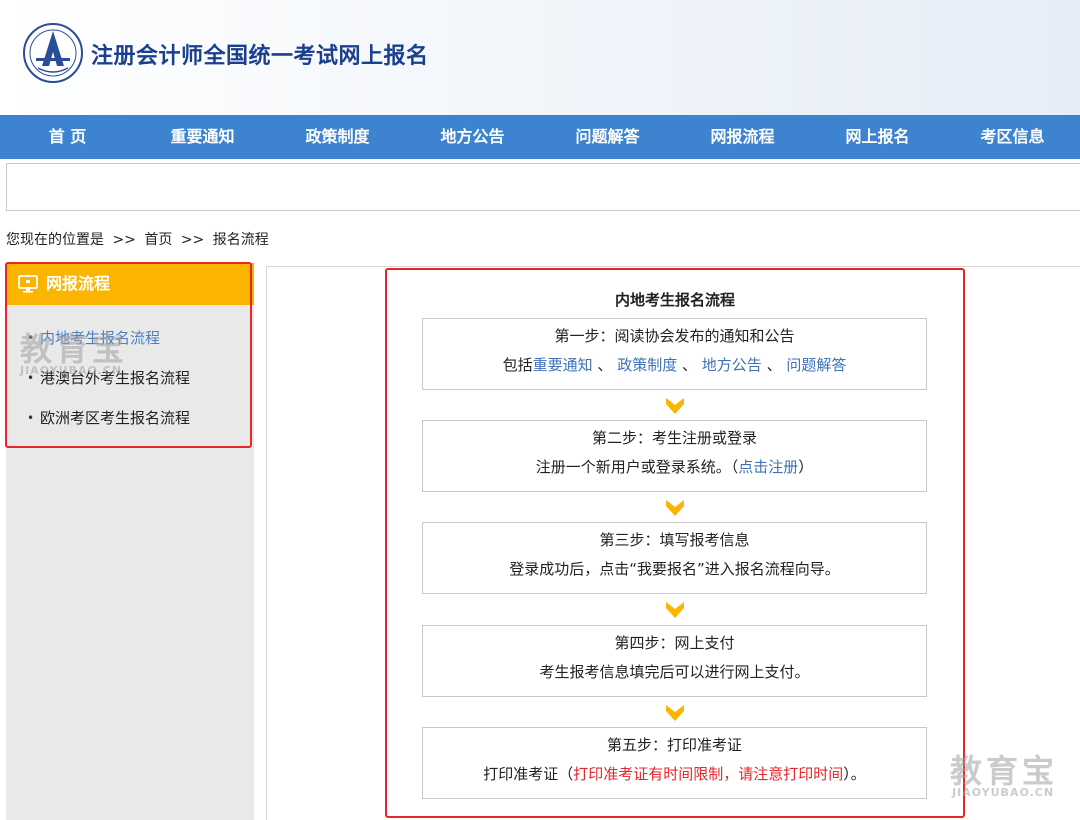 The image size is (1080, 820). Describe the element at coordinates (742, 137) in the screenshot. I see `nav-registration-process: 网报流程` at that location.